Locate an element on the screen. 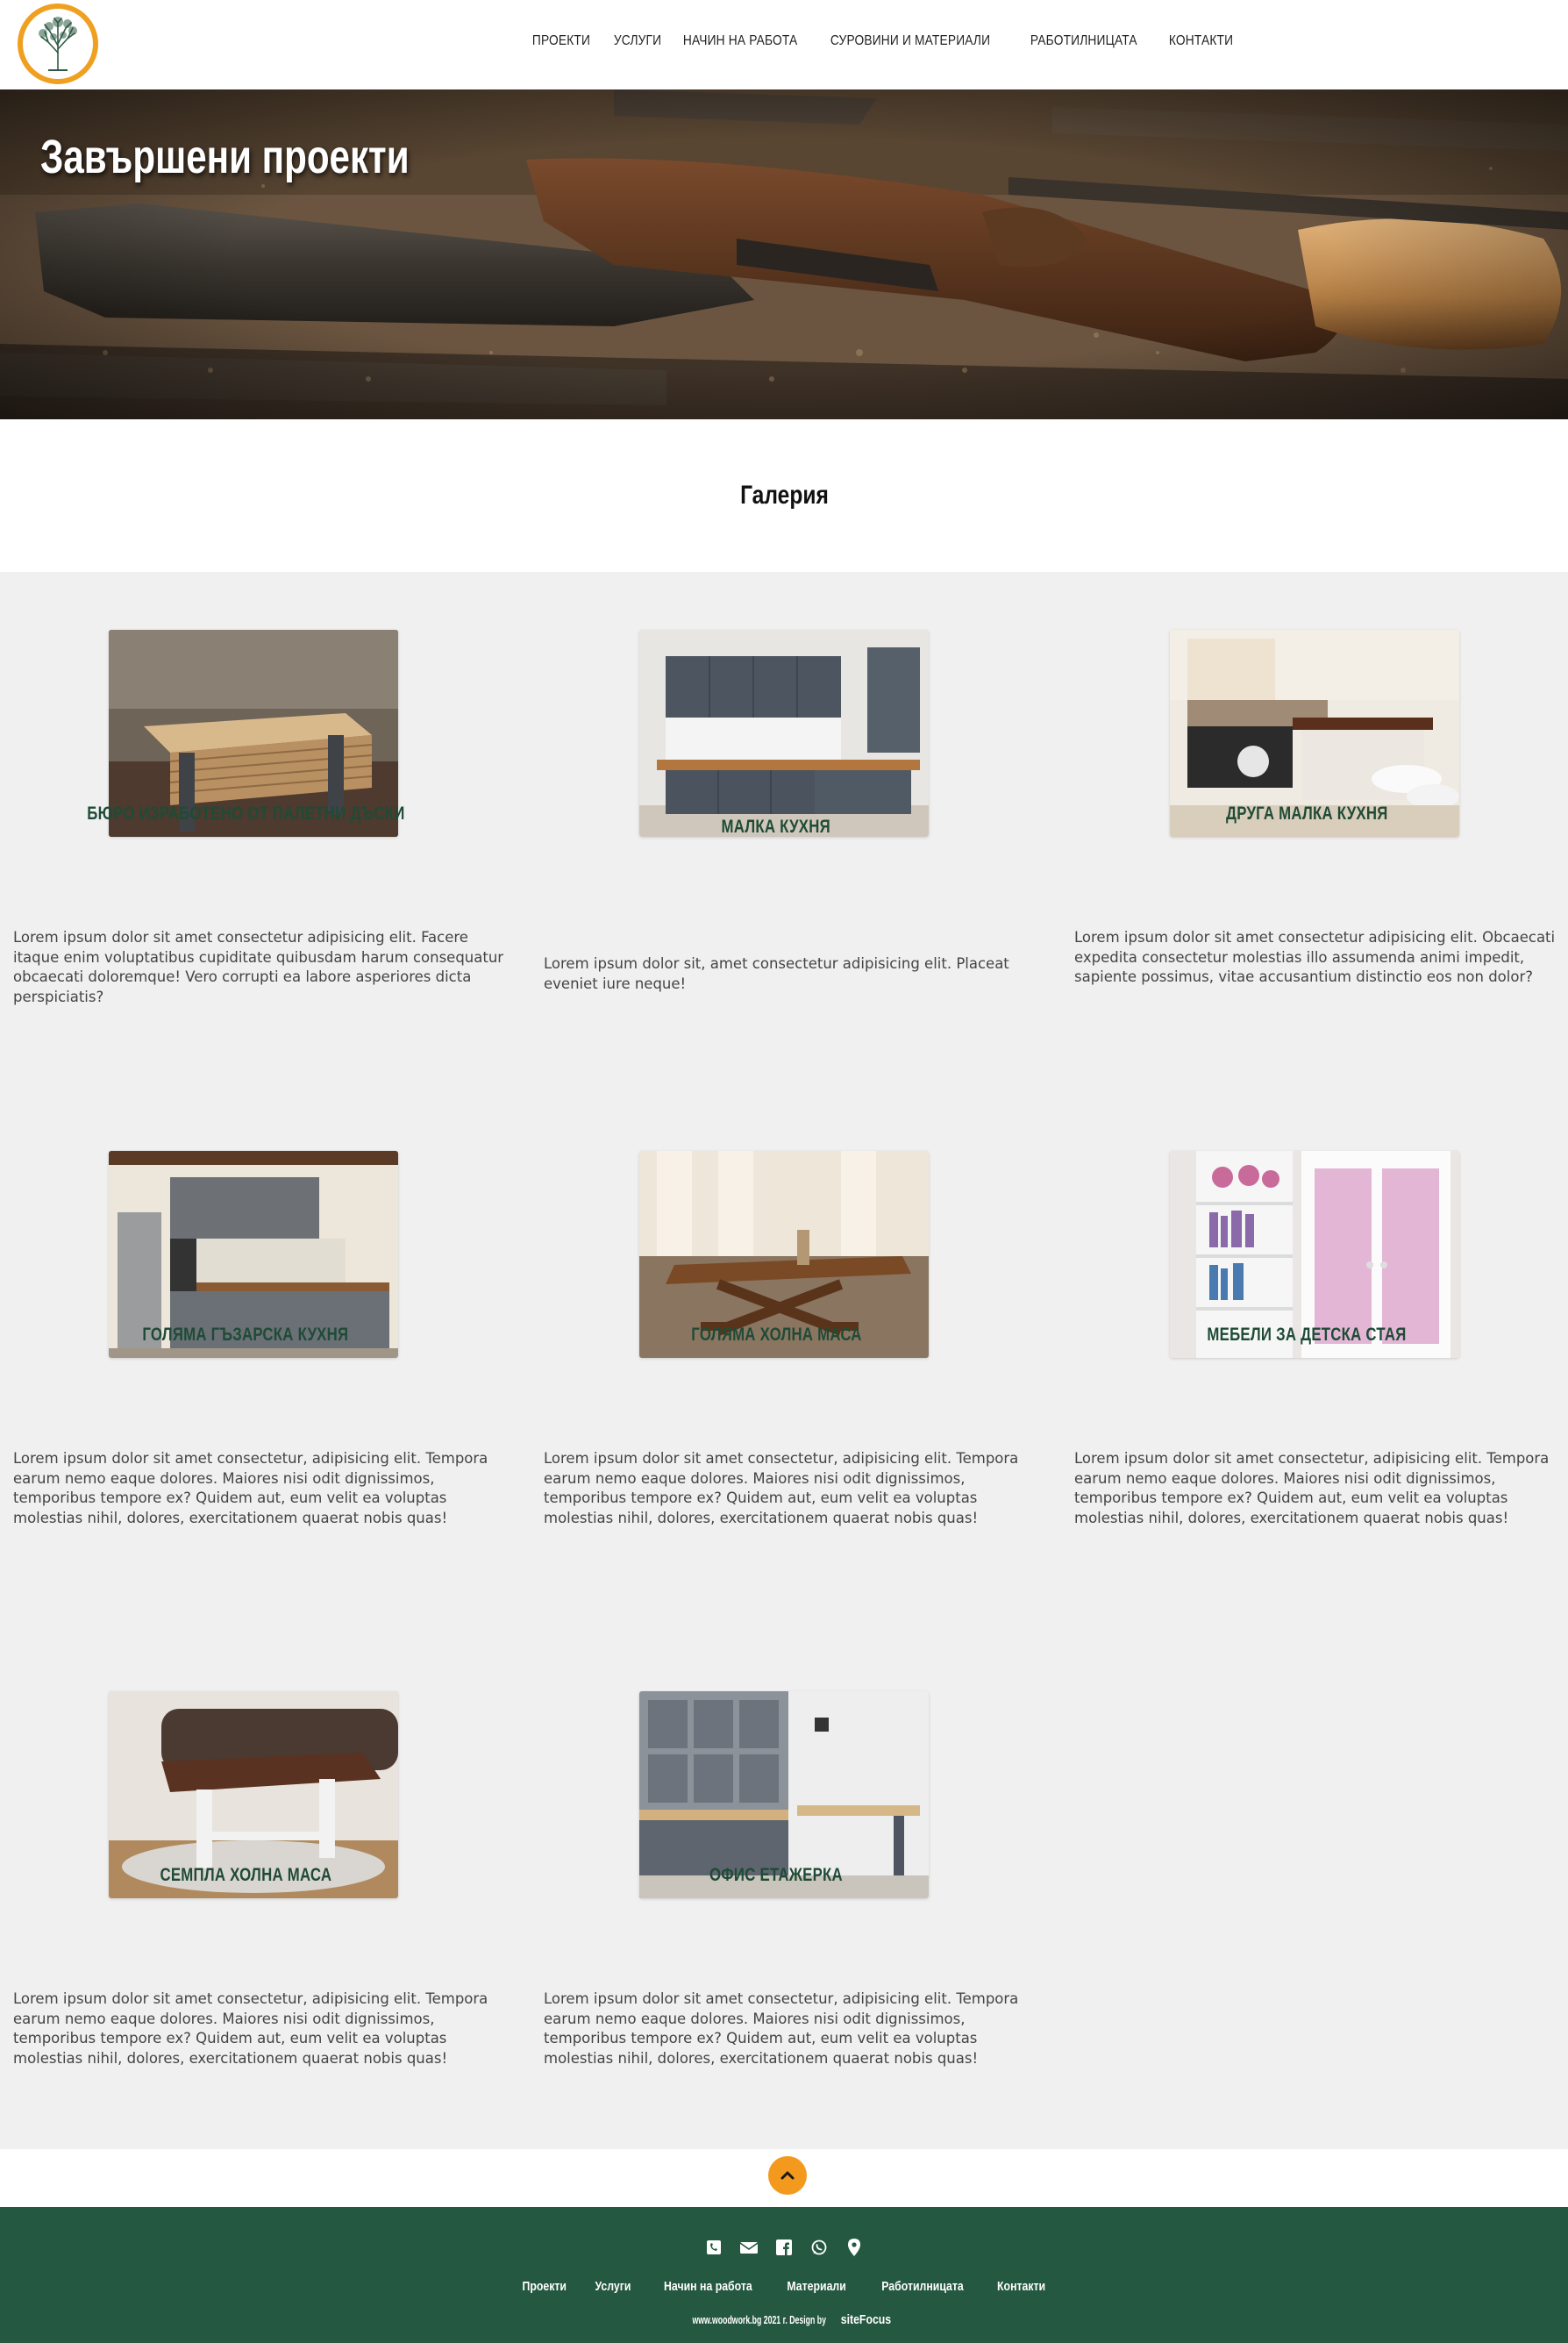 The image size is (1568, 2343). back-to-top-button is located at coordinates (787, 2175).